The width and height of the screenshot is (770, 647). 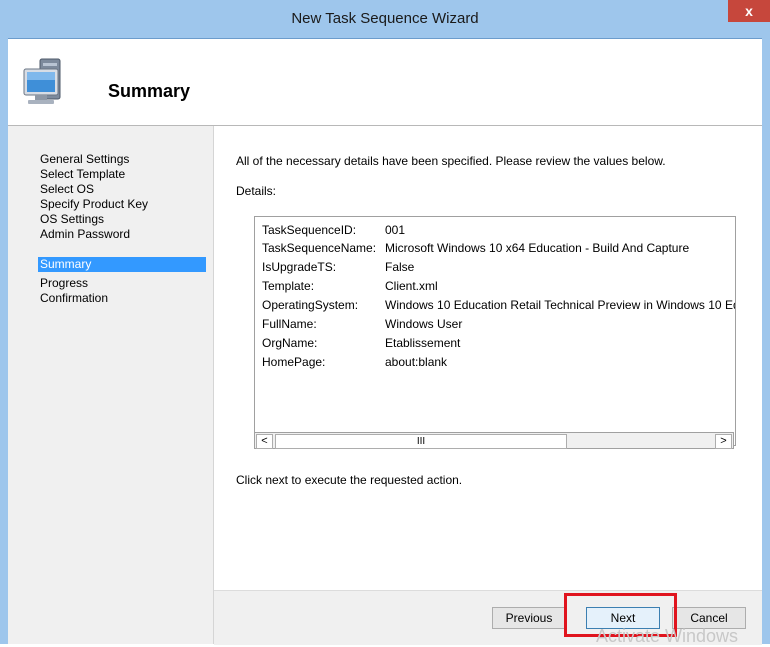 I want to click on detail-key: TaskSequenceID:, so click(x=309, y=230).